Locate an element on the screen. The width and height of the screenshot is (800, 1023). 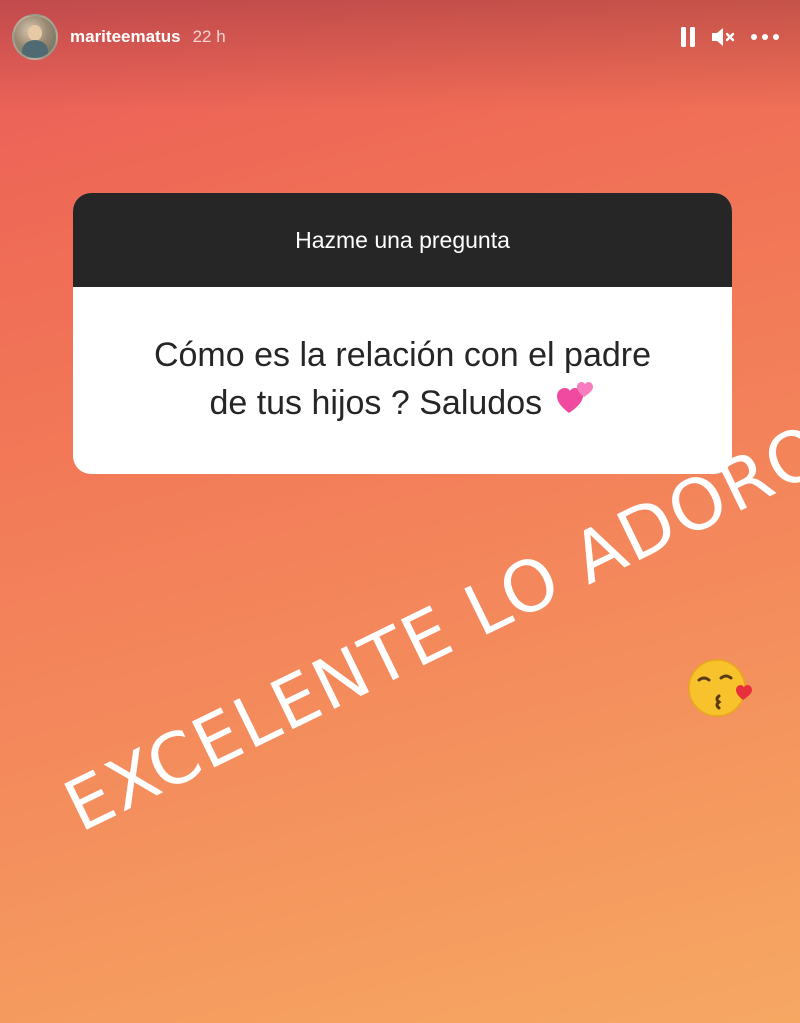
story-controls is located at coordinates (730, 37).